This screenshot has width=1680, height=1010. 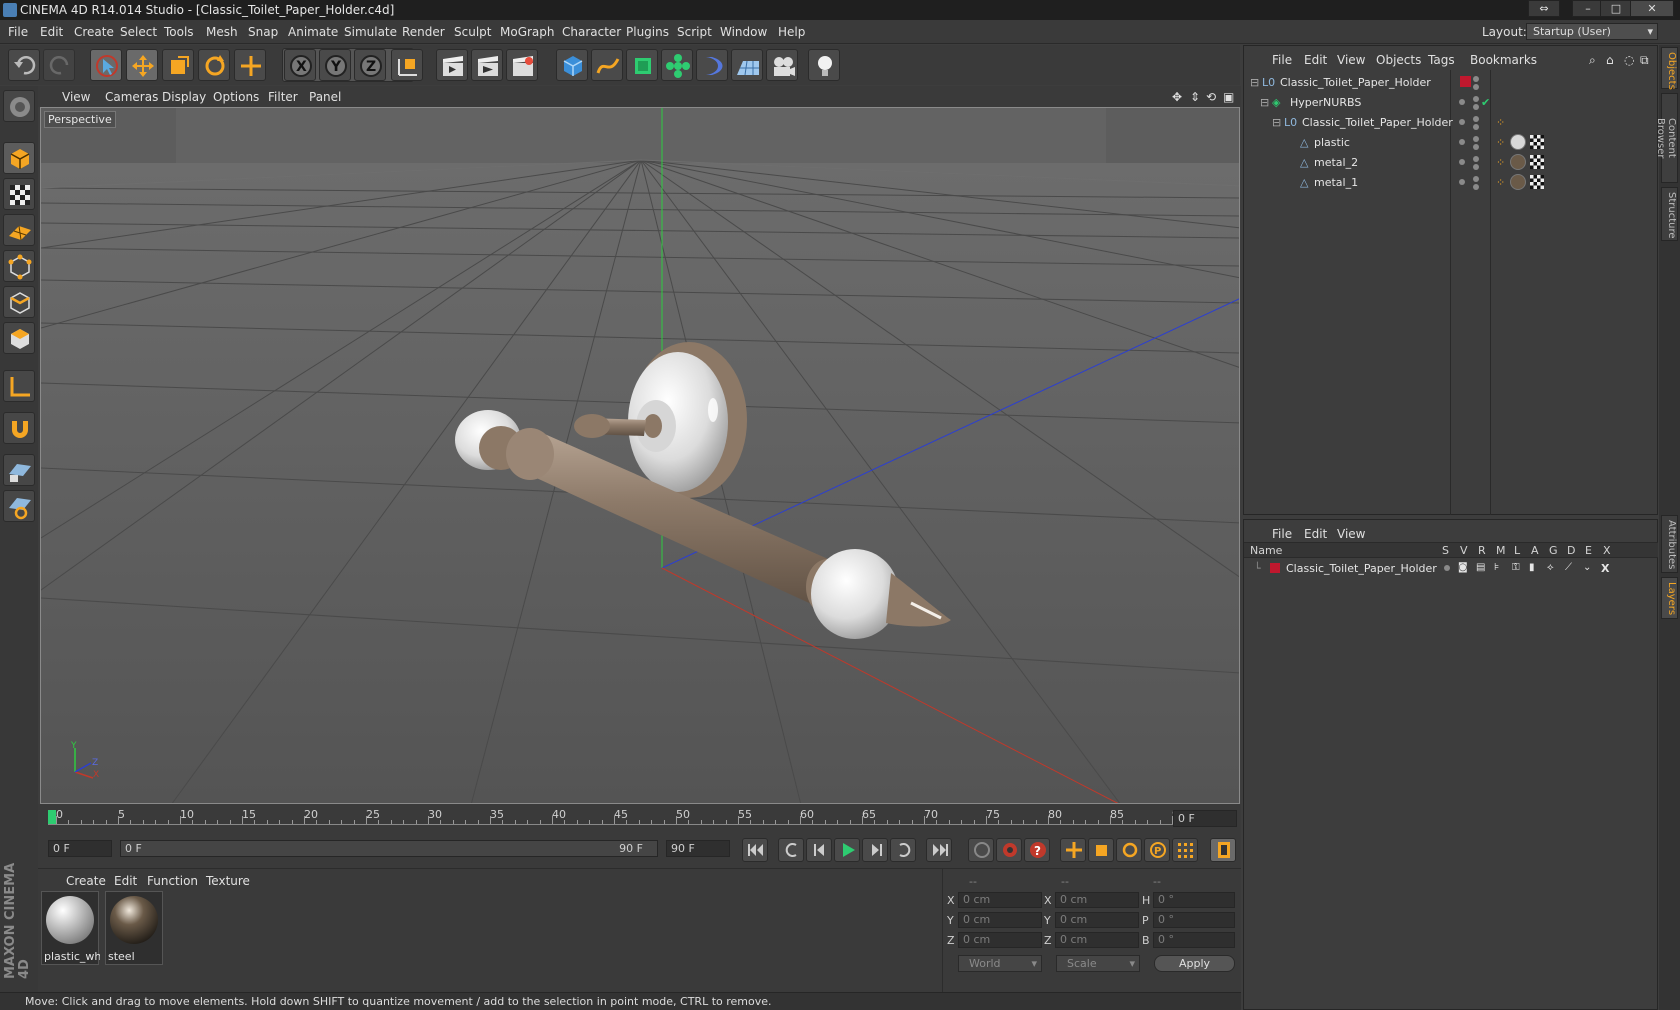 What do you see at coordinates (1177, 97) in the screenshot?
I see `viewport-move-icon: ✥` at bounding box center [1177, 97].